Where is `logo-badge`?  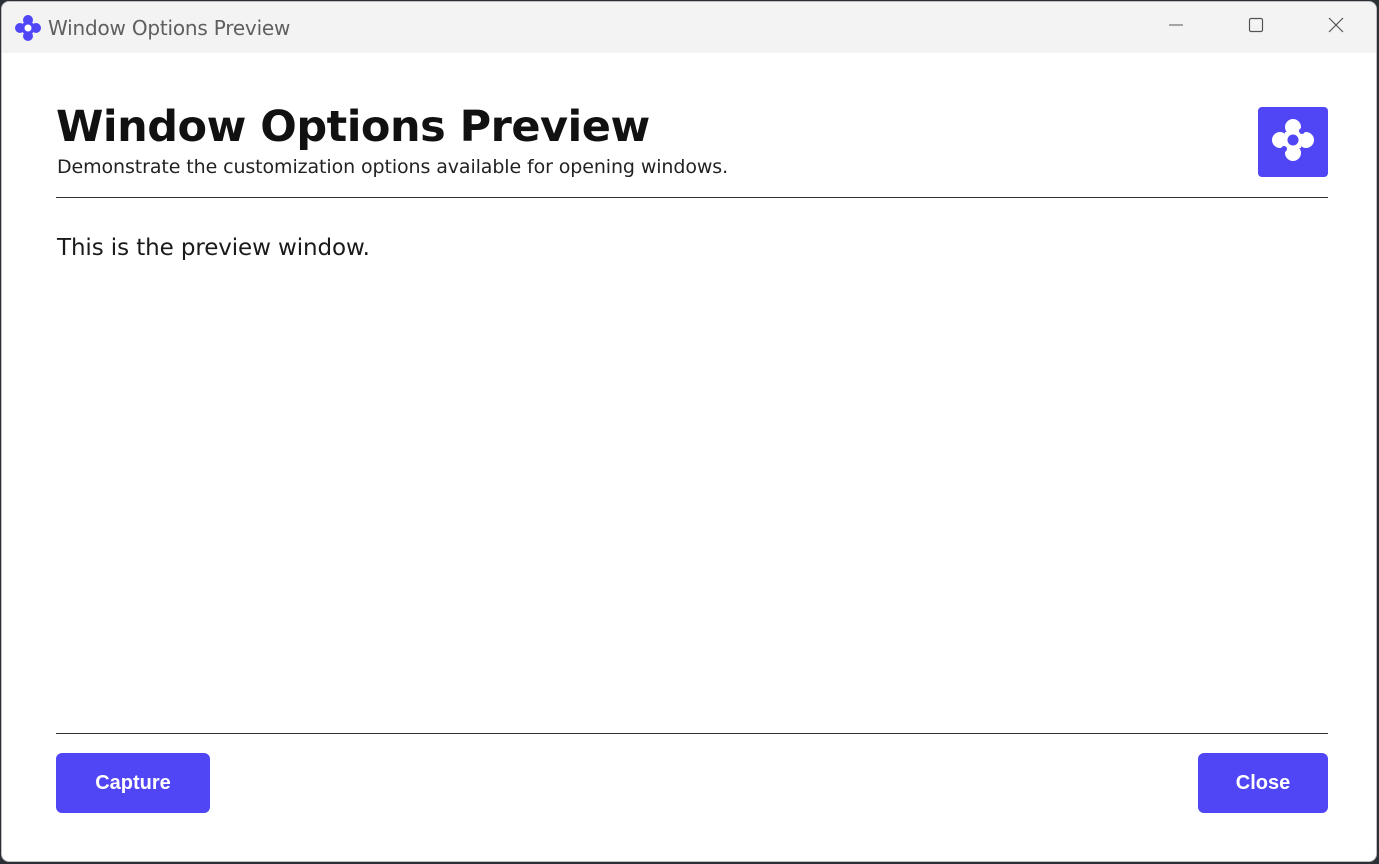 logo-badge is located at coordinates (1293, 142).